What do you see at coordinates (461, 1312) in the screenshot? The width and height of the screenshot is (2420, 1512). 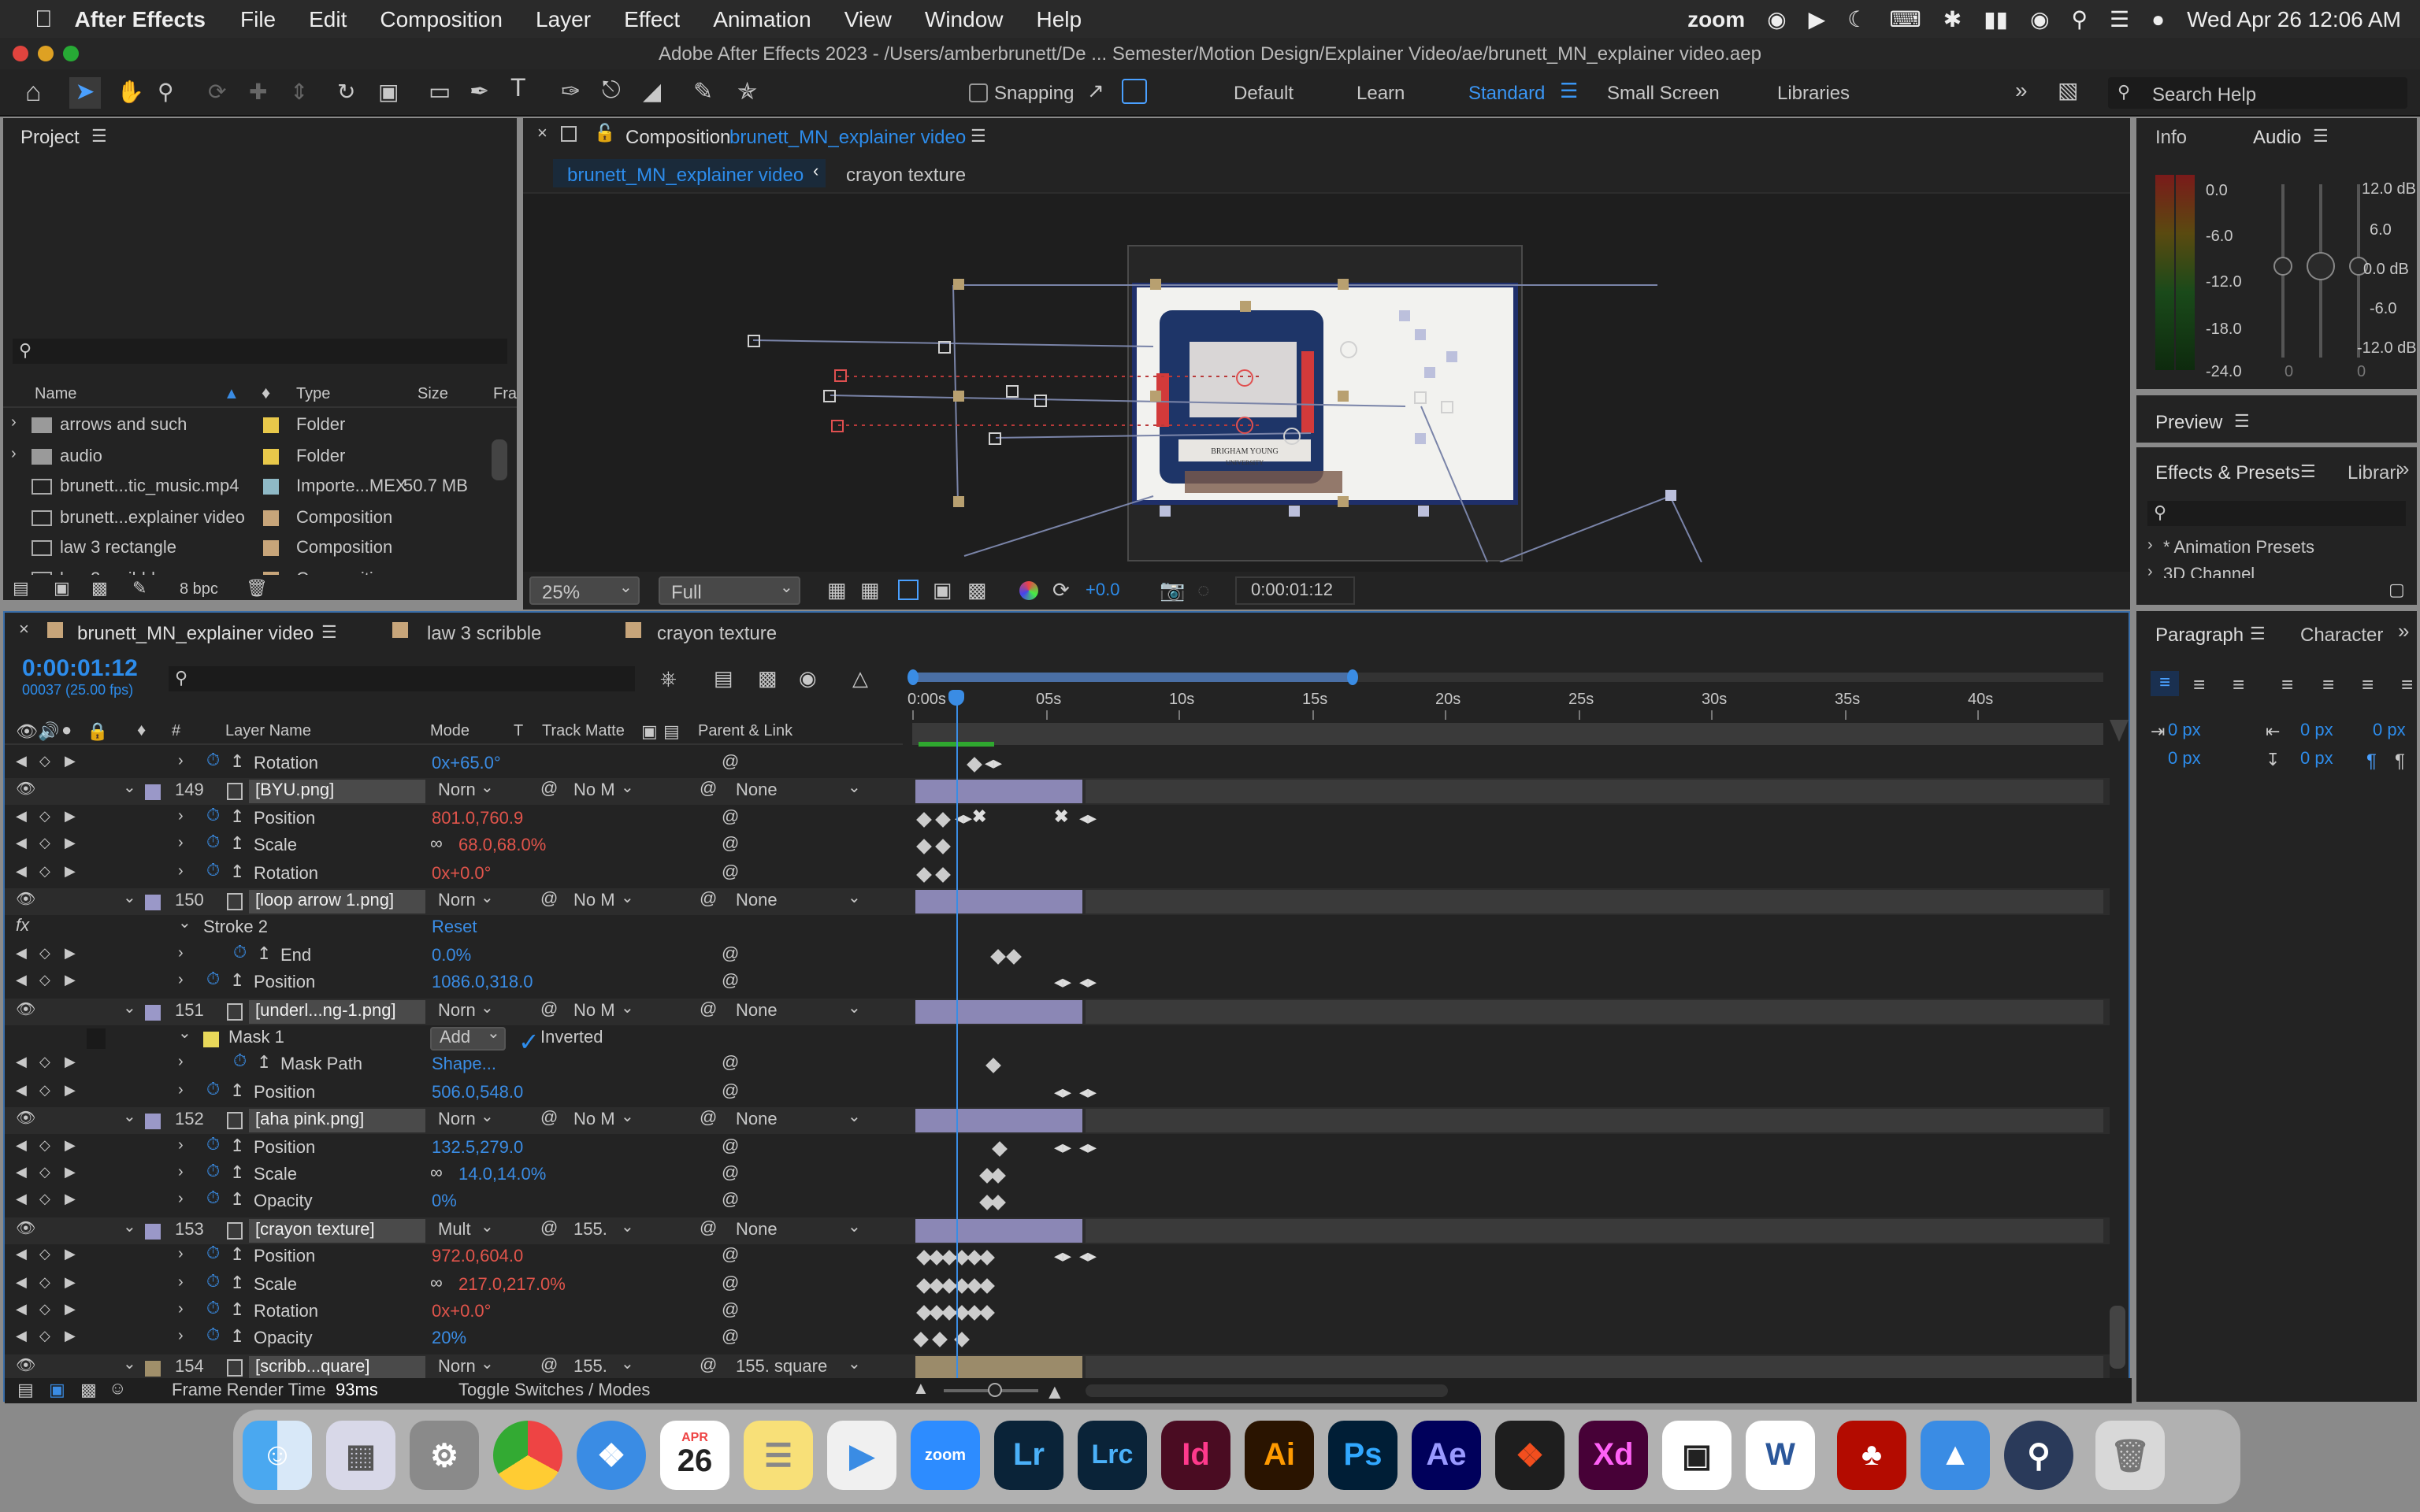 I see `property-value: 0x+0.0°` at bounding box center [461, 1312].